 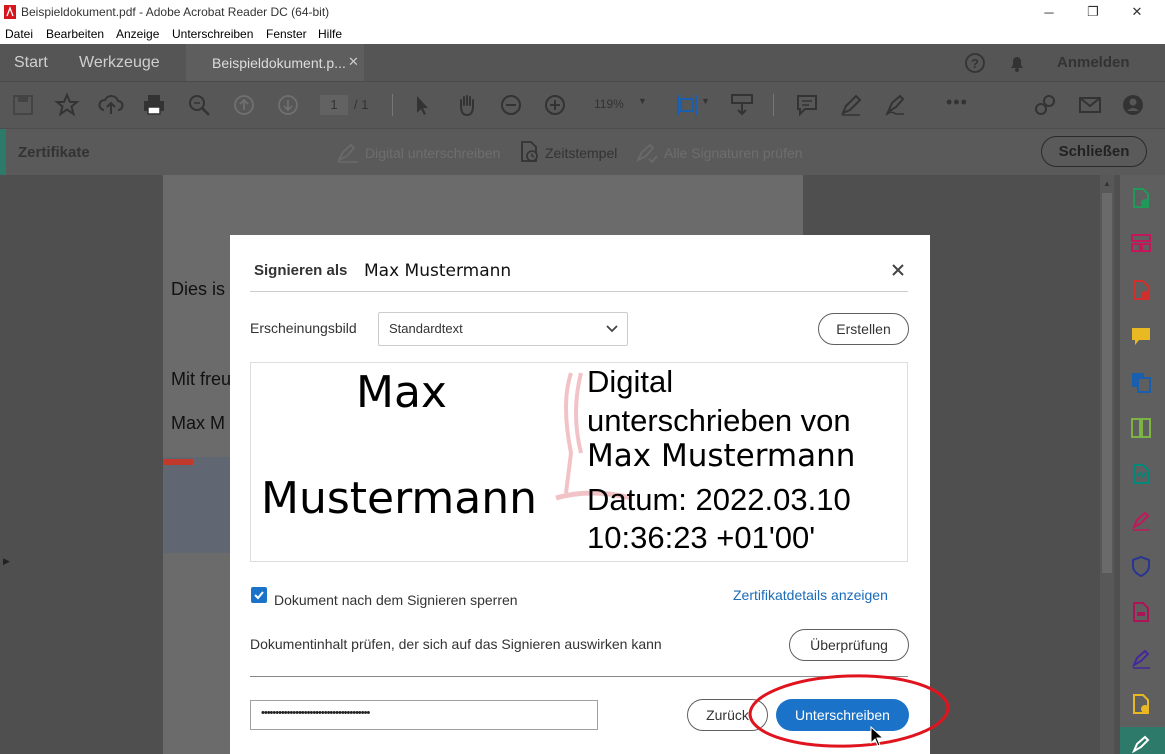 What do you see at coordinates (137, 34) in the screenshot?
I see `menu-anzeige: Anzeige` at bounding box center [137, 34].